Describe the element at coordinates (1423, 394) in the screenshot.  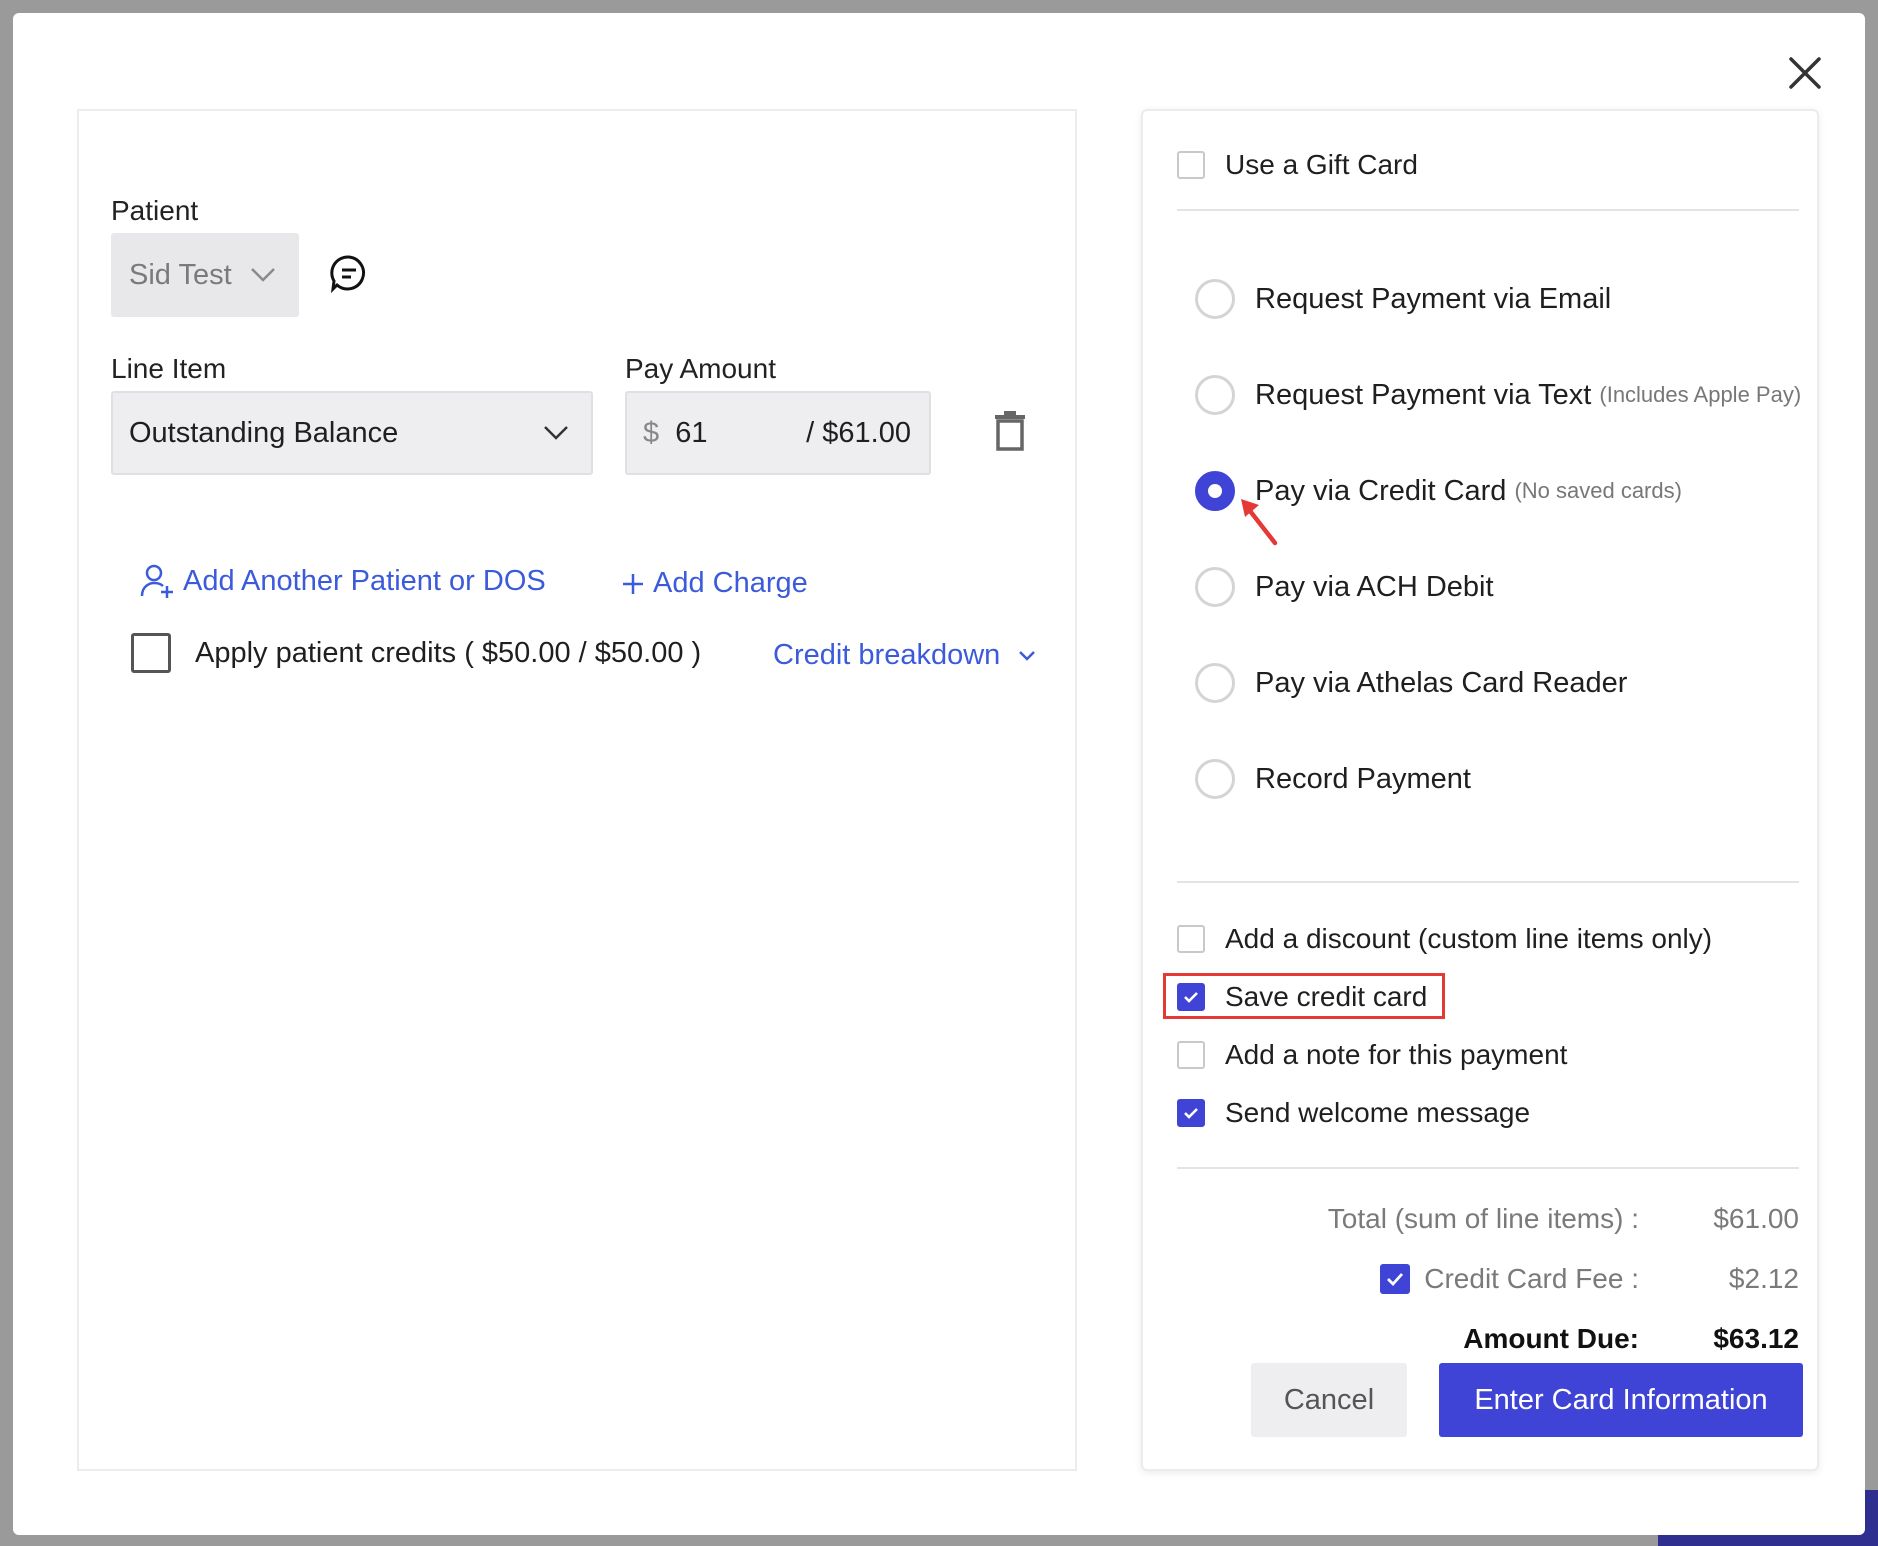
I see `payment-option-label: Request Payment via Text` at that location.